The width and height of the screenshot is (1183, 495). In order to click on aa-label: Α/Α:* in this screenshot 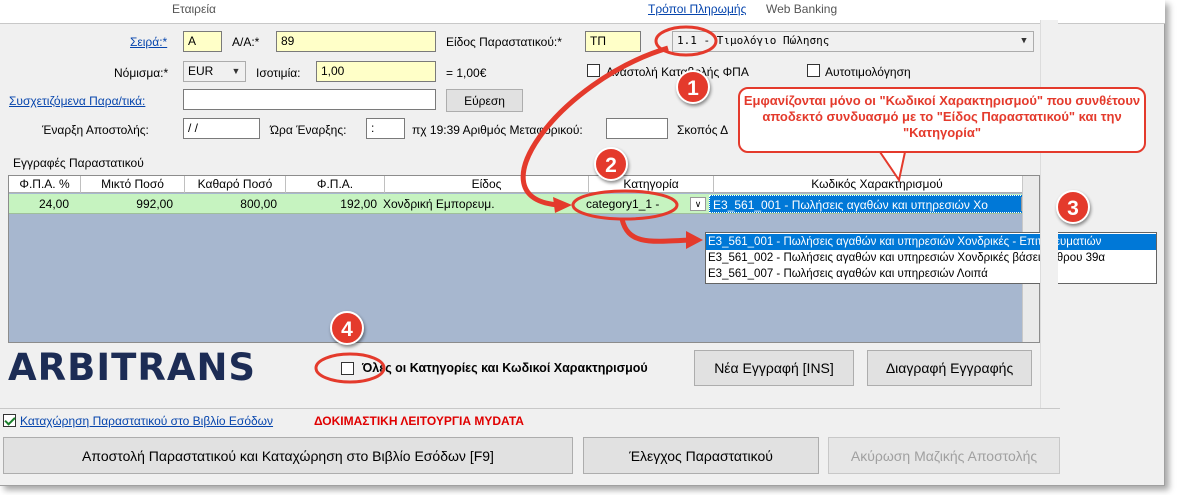, I will do `click(246, 42)`.